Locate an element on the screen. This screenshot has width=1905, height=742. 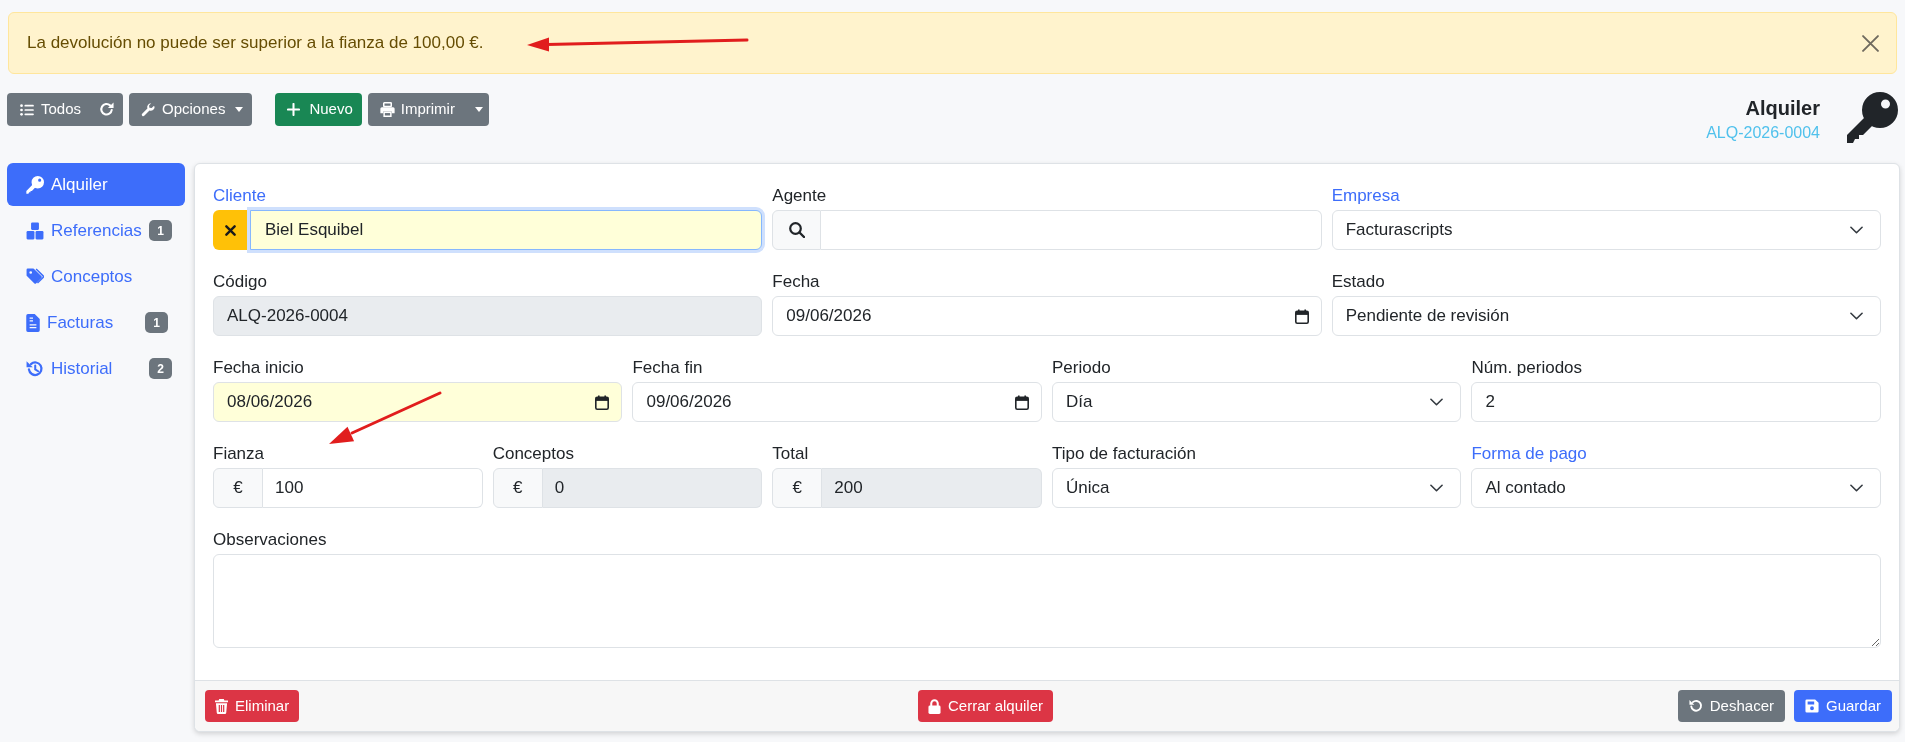
options-button: Opciones is located at coordinates (191, 109).